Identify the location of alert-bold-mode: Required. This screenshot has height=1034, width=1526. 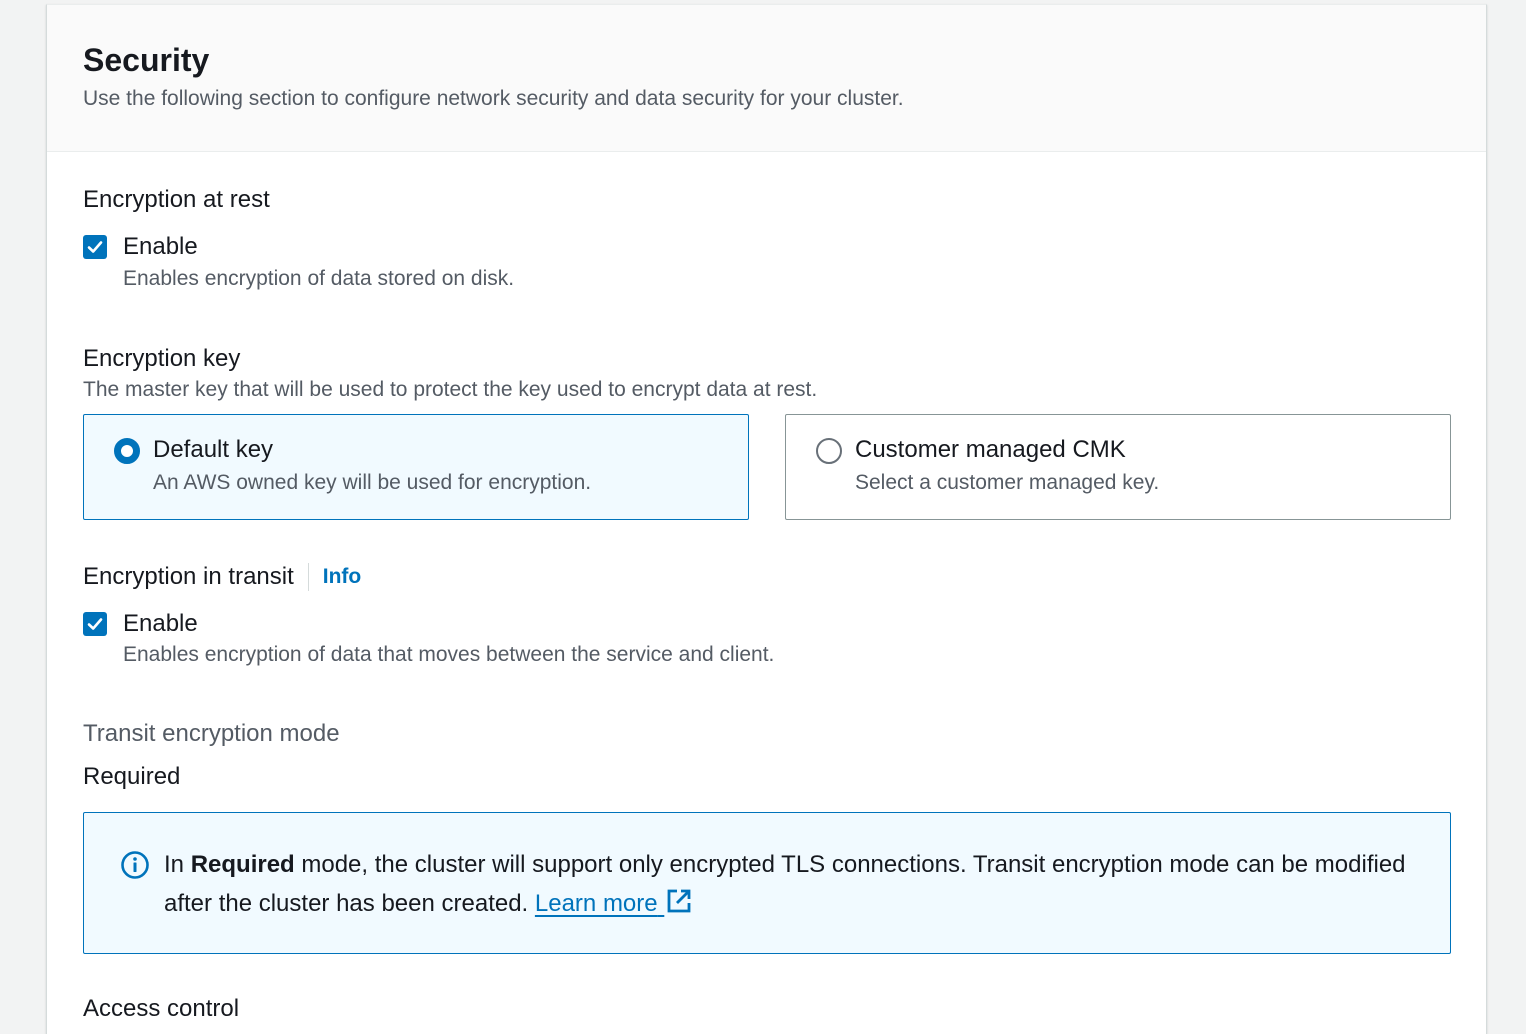
(242, 864).